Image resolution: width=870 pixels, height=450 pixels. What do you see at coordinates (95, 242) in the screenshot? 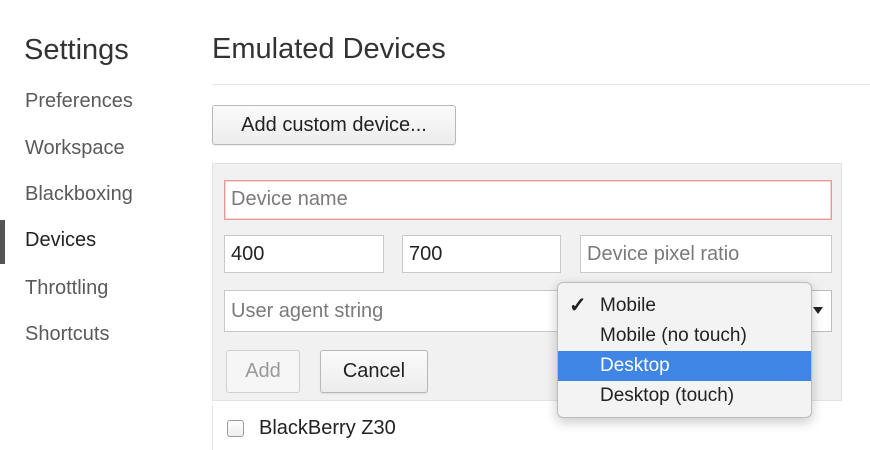
I see `sidebar-item-devices: Devices` at bounding box center [95, 242].